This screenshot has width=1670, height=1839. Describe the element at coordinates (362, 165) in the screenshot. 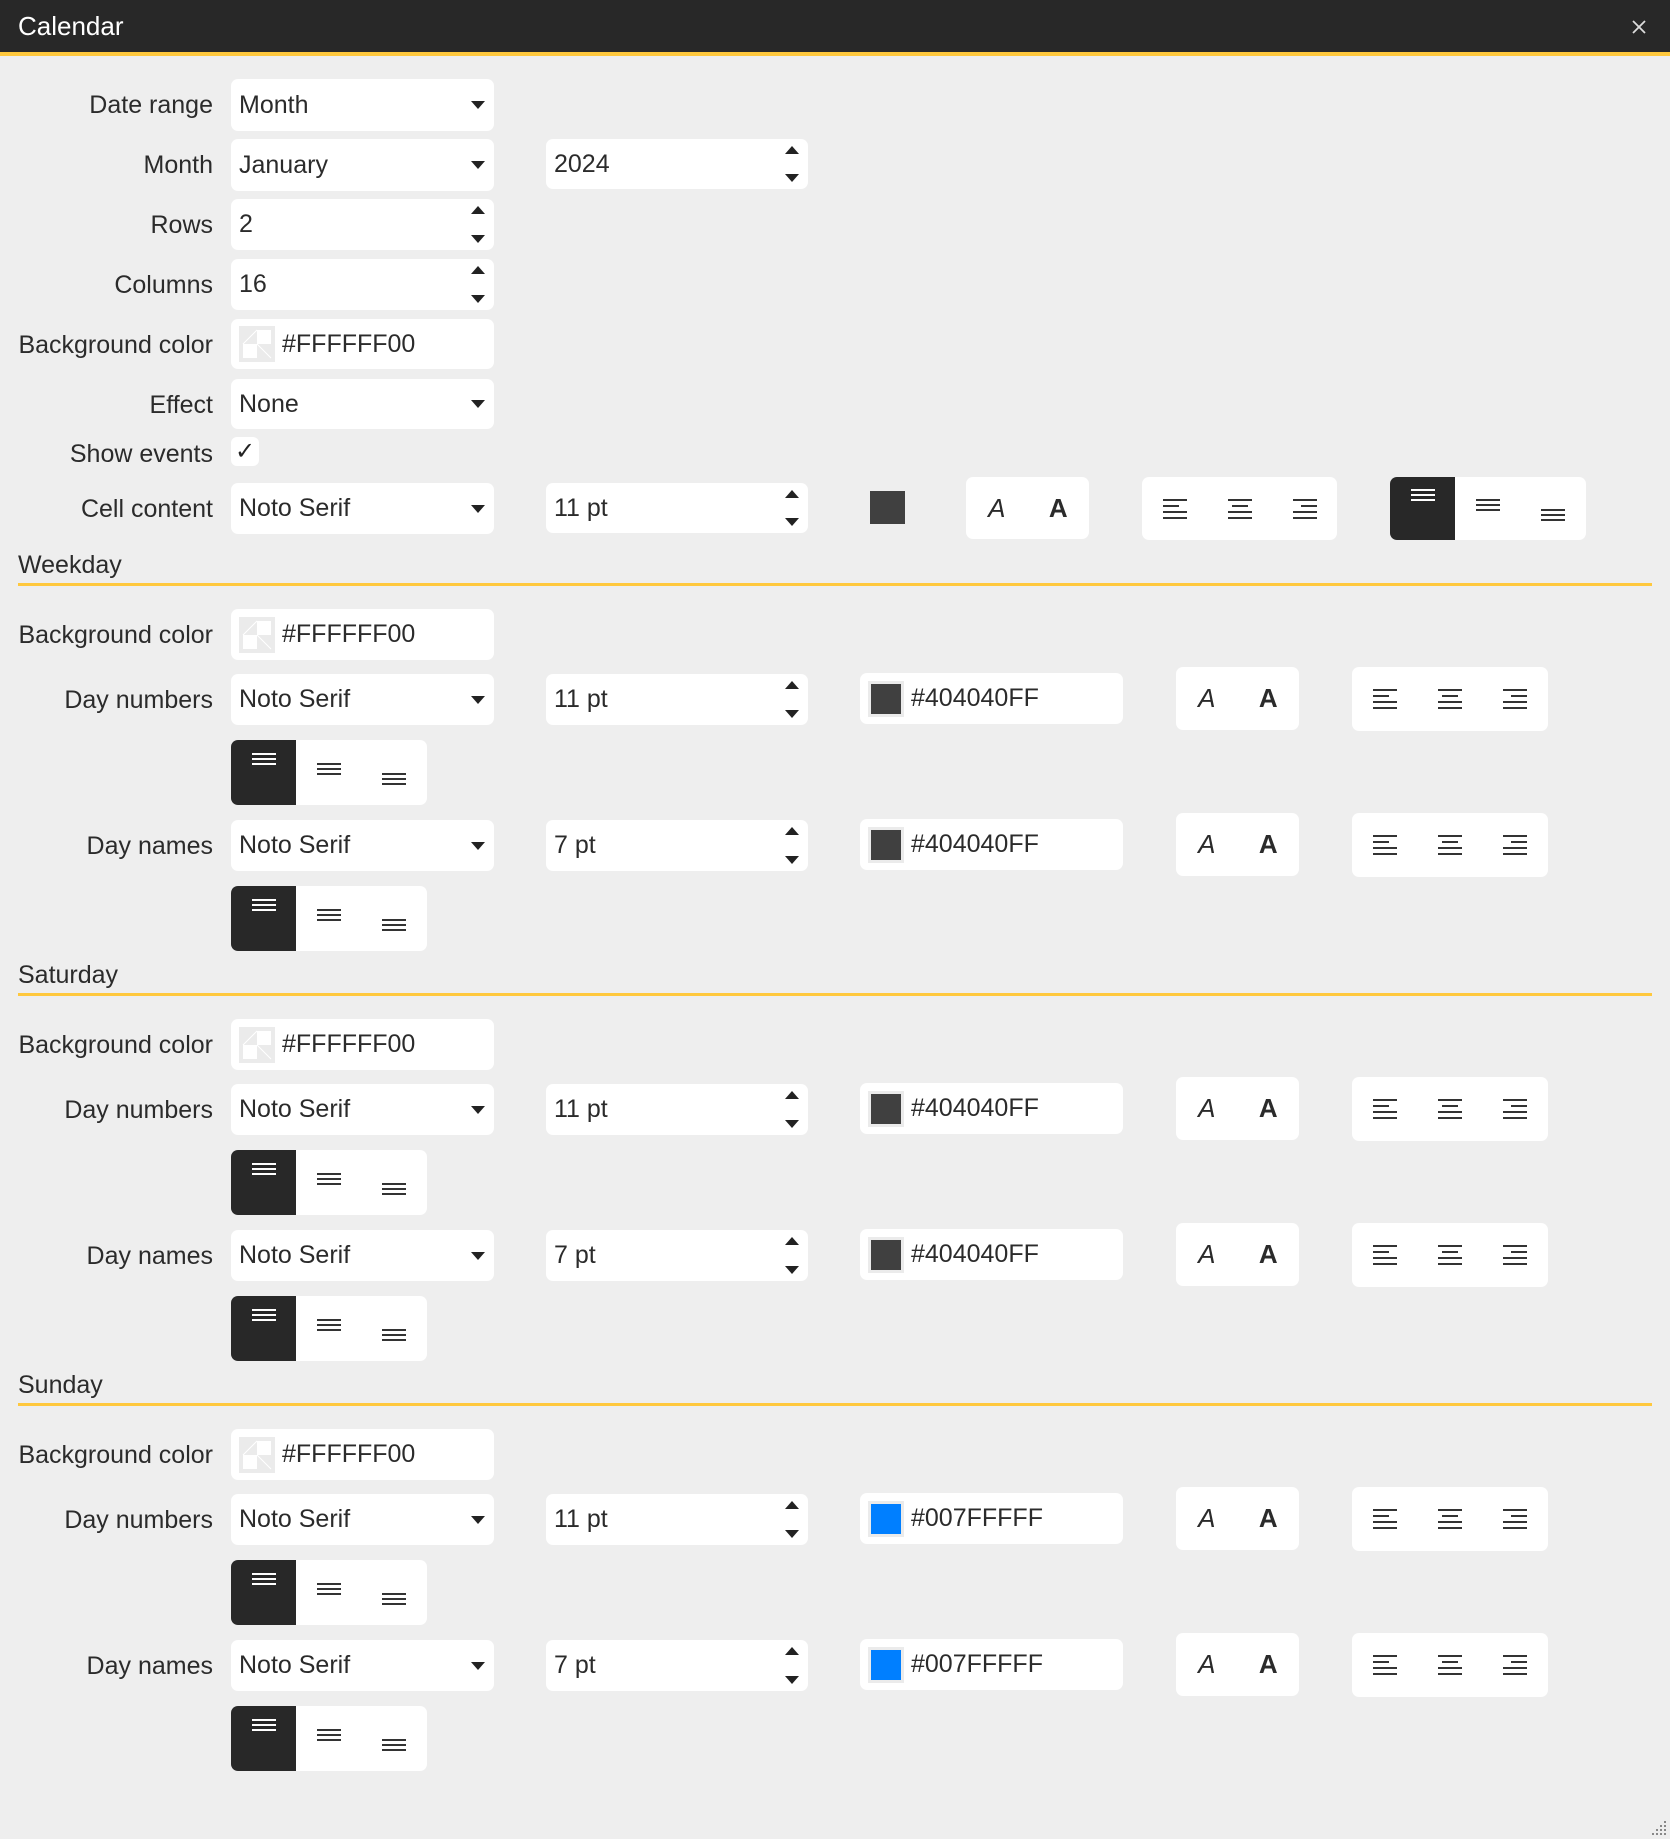

I see `month-dropdown: January` at that location.